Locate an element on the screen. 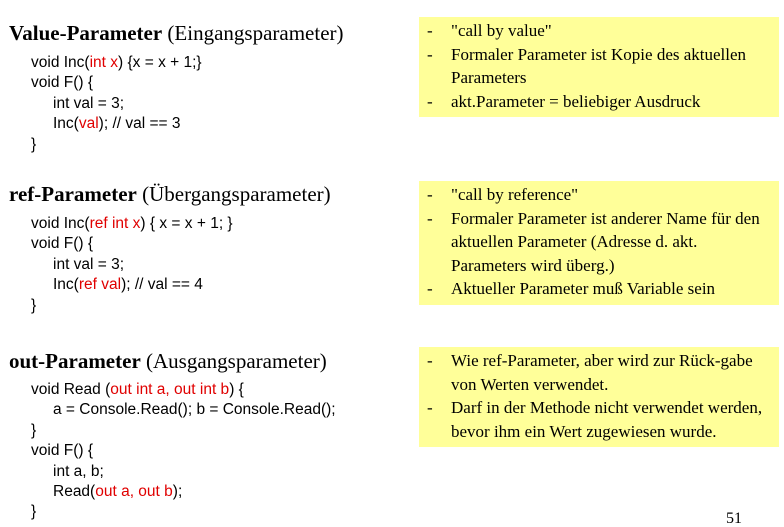 The height and width of the screenshot is (527, 784). section-title-out: out-Parameter (Ausgangsparameter) is located at coordinates (168, 361).